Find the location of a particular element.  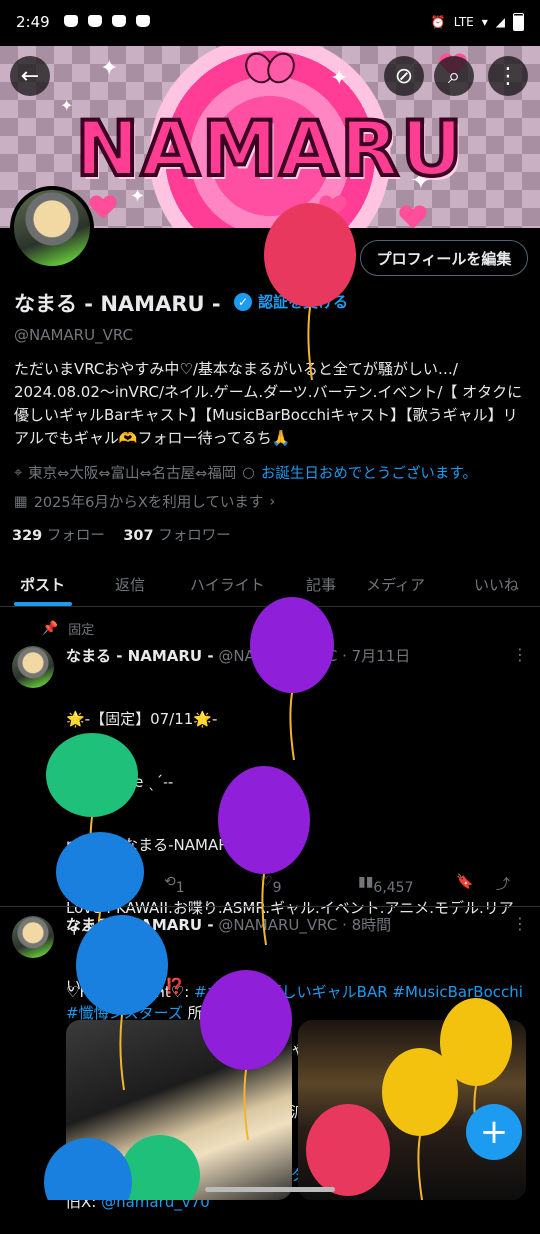

balloon-yellow is located at coordinates (420, 1124).